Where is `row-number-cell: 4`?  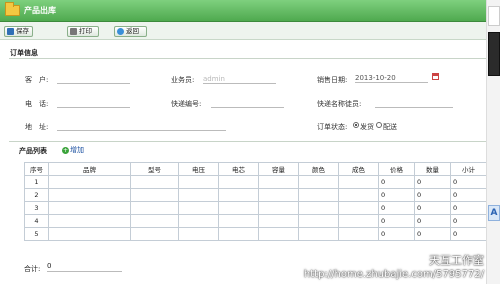 row-number-cell: 4 is located at coordinates (36, 221).